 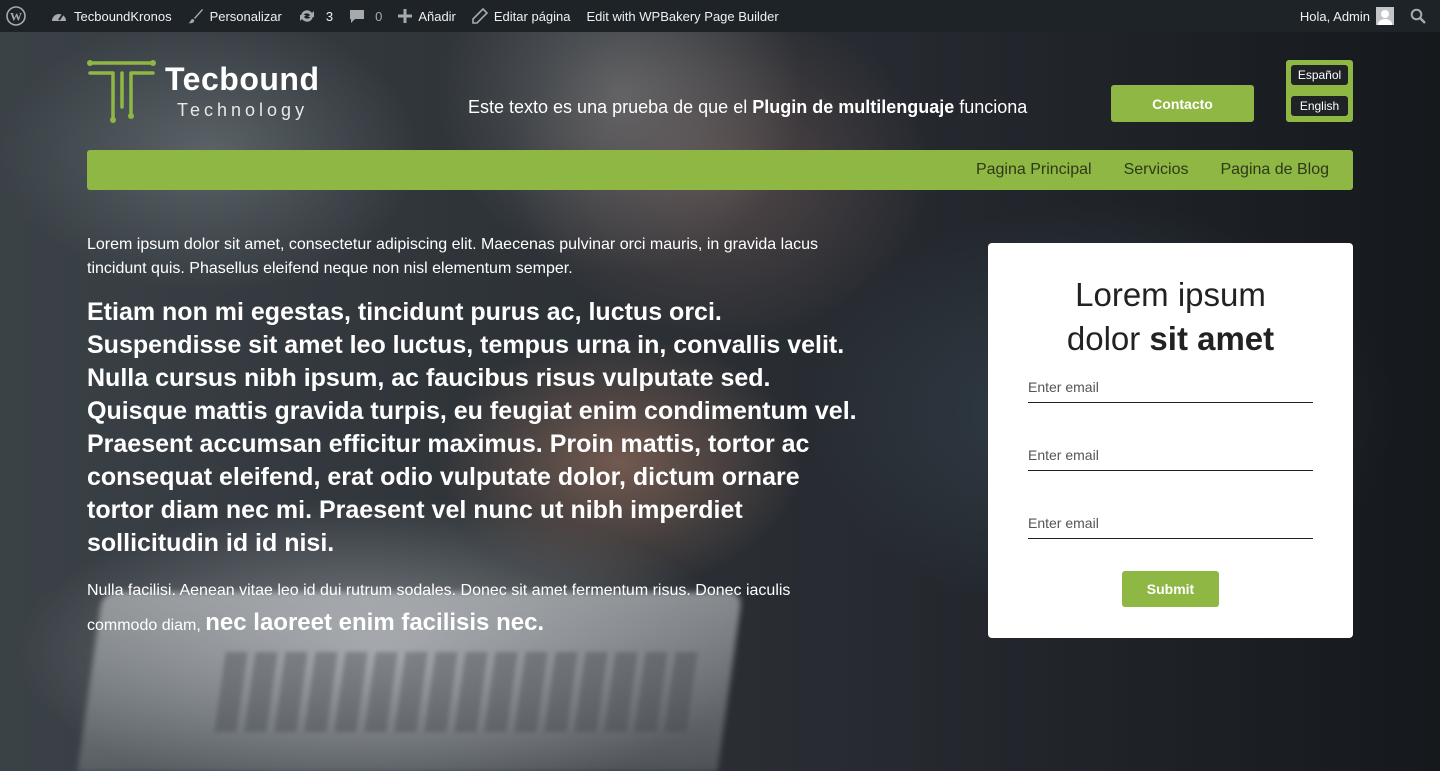 What do you see at coordinates (379, 16) in the screenshot?
I see `comments-count: 0` at bounding box center [379, 16].